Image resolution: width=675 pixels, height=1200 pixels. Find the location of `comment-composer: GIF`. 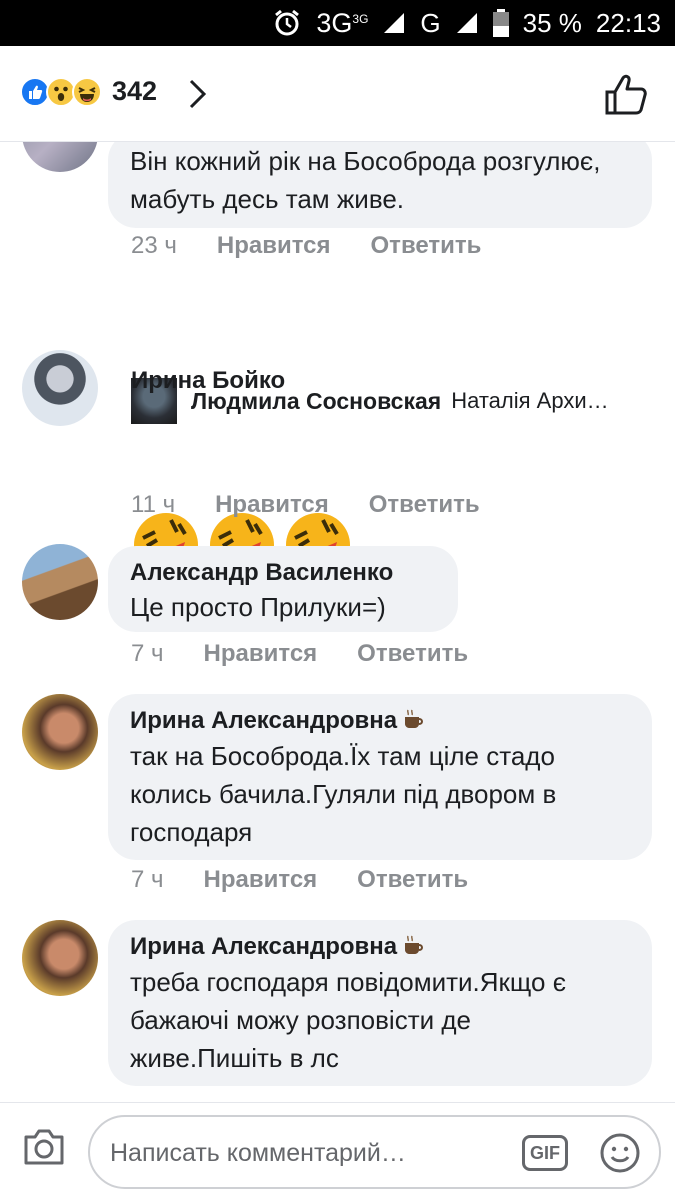

comment-composer: GIF is located at coordinates (337, 1151).